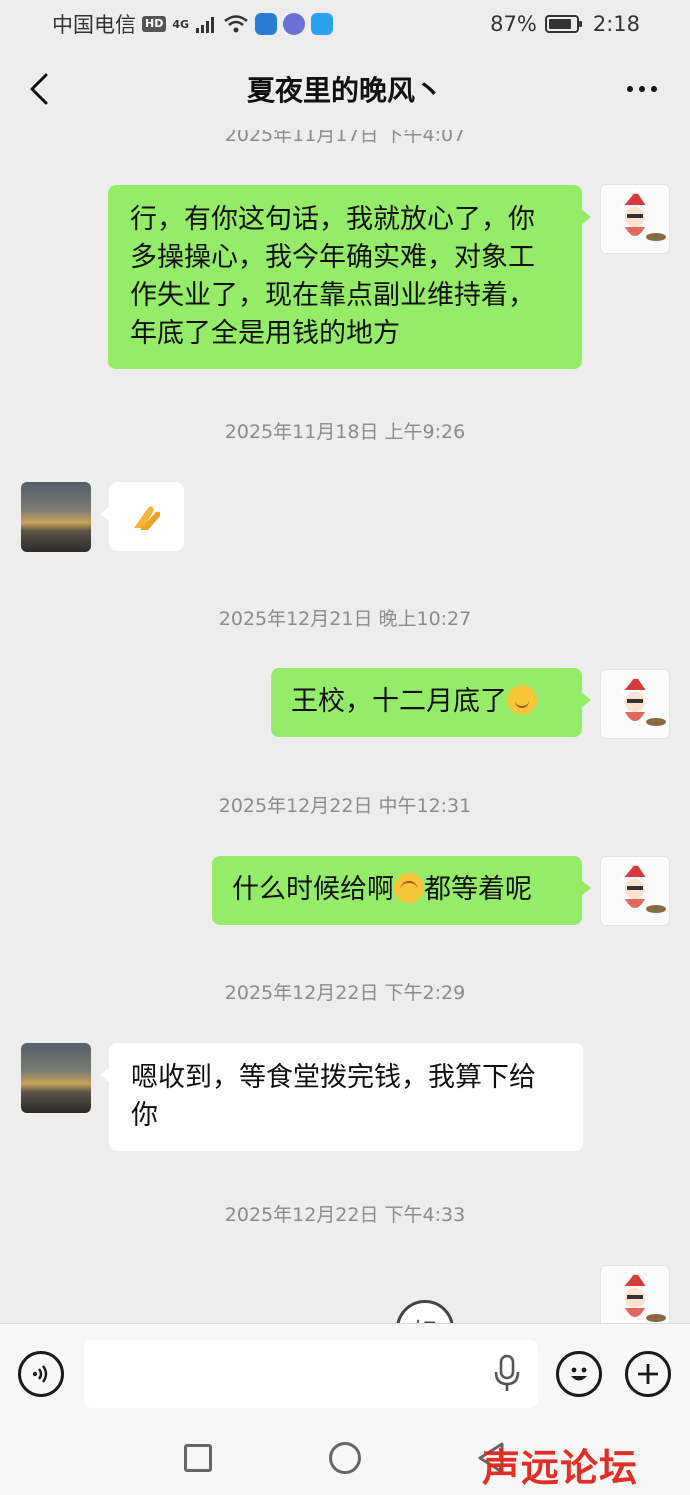 The width and height of the screenshot is (690, 1495). Describe the element at coordinates (478, 889) in the screenshot. I see `message-text: 都等着呢` at that location.